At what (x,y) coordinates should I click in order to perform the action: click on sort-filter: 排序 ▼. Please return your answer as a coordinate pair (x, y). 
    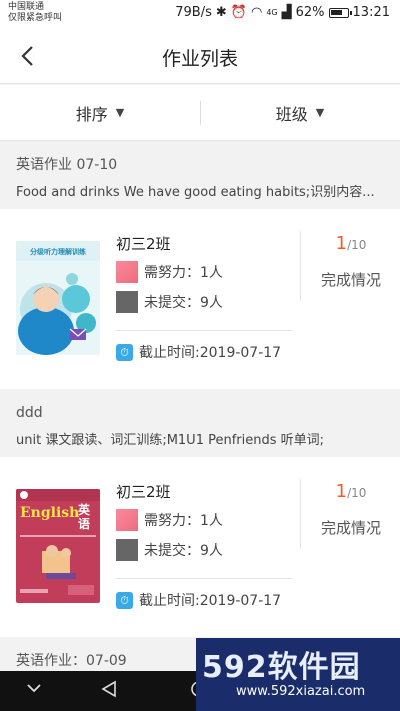
    Looking at the image, I should click on (100, 112).